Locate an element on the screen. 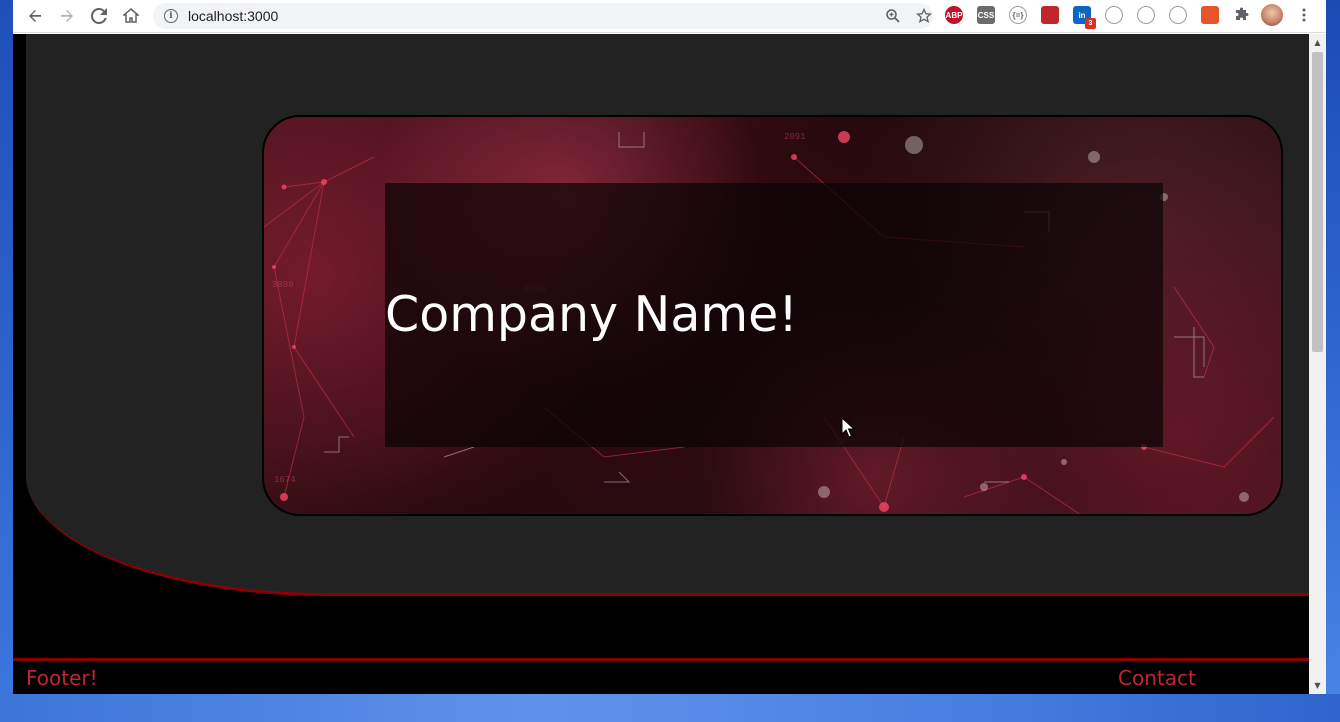 The width and height of the screenshot is (1340, 722). json-viewer-icon: {=} is located at coordinates (1018, 15).